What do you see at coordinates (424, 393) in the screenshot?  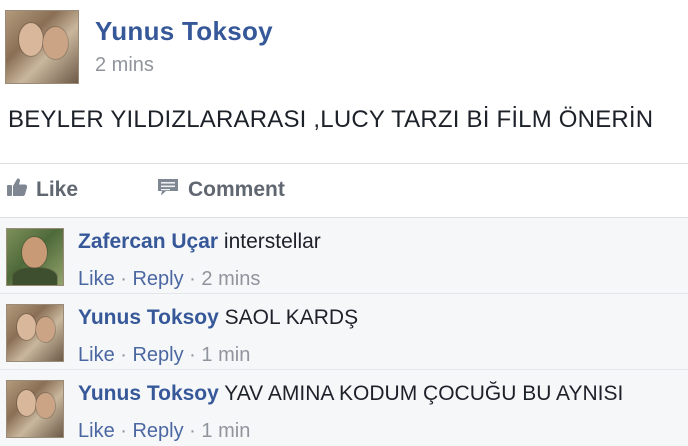 I see `comment-text: YAV AMINA KODUM ÇOCUĞU BU AYNISI` at bounding box center [424, 393].